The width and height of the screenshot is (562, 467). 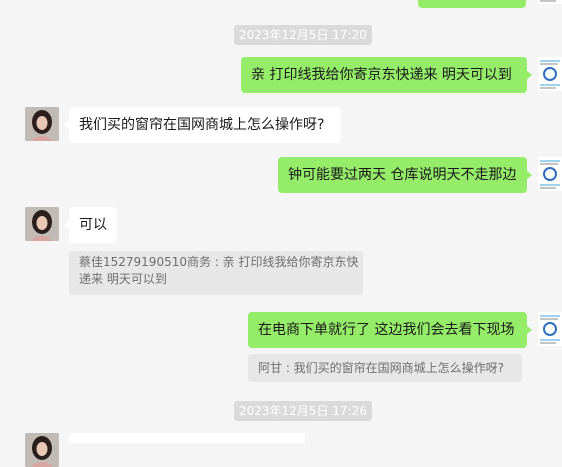 I want to click on message-bubble-outgoing: 钟可能要过两天 仓库说明天不走那边, so click(x=405, y=175).